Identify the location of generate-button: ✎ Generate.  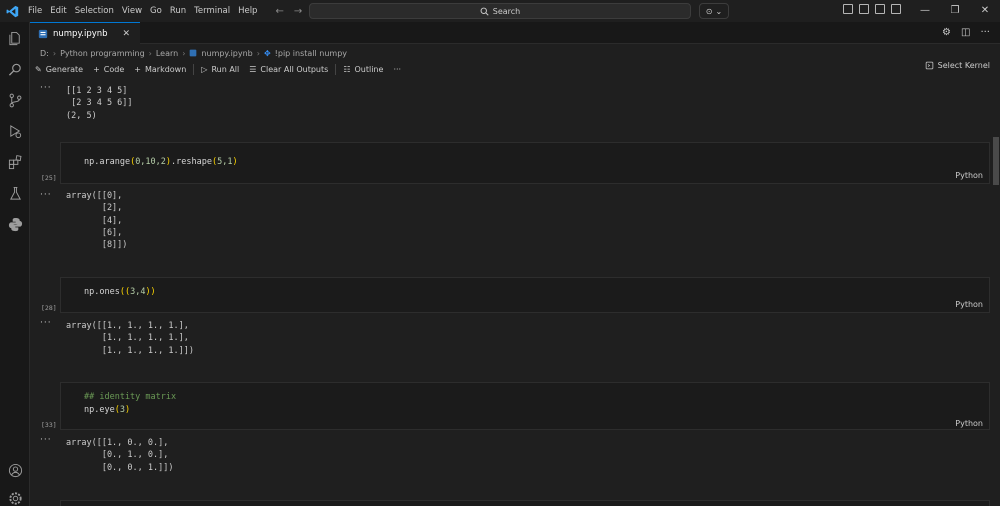
(59, 69).